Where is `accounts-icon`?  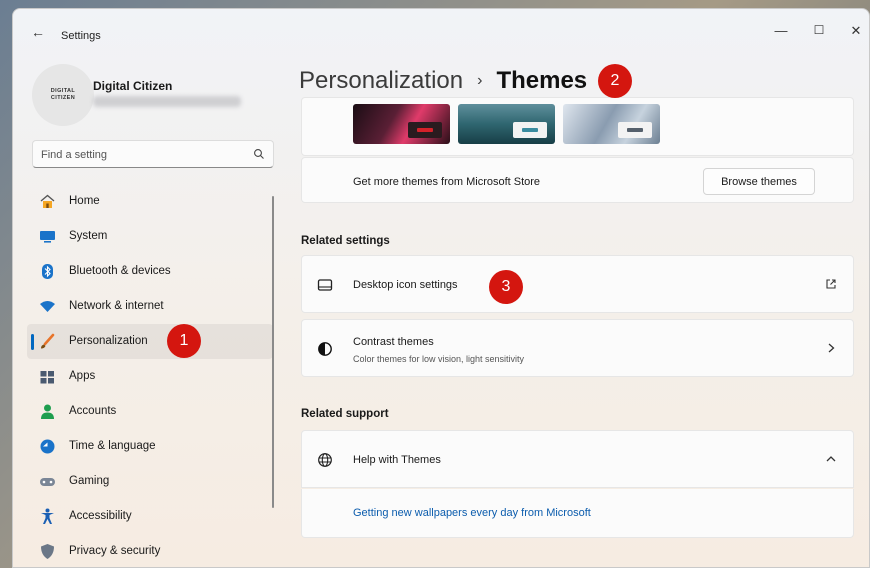 accounts-icon is located at coordinates (47, 411).